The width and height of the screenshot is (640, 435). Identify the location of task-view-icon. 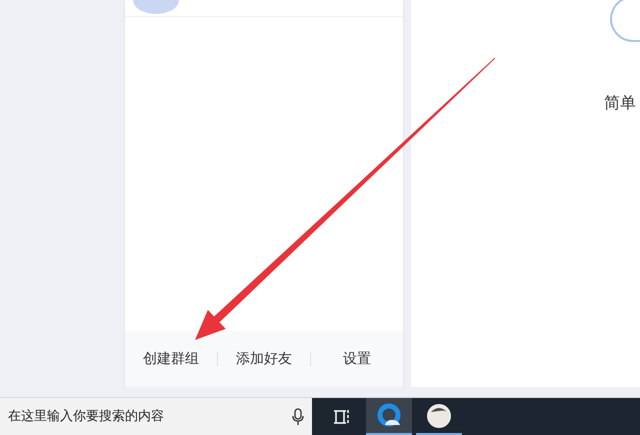
(342, 416).